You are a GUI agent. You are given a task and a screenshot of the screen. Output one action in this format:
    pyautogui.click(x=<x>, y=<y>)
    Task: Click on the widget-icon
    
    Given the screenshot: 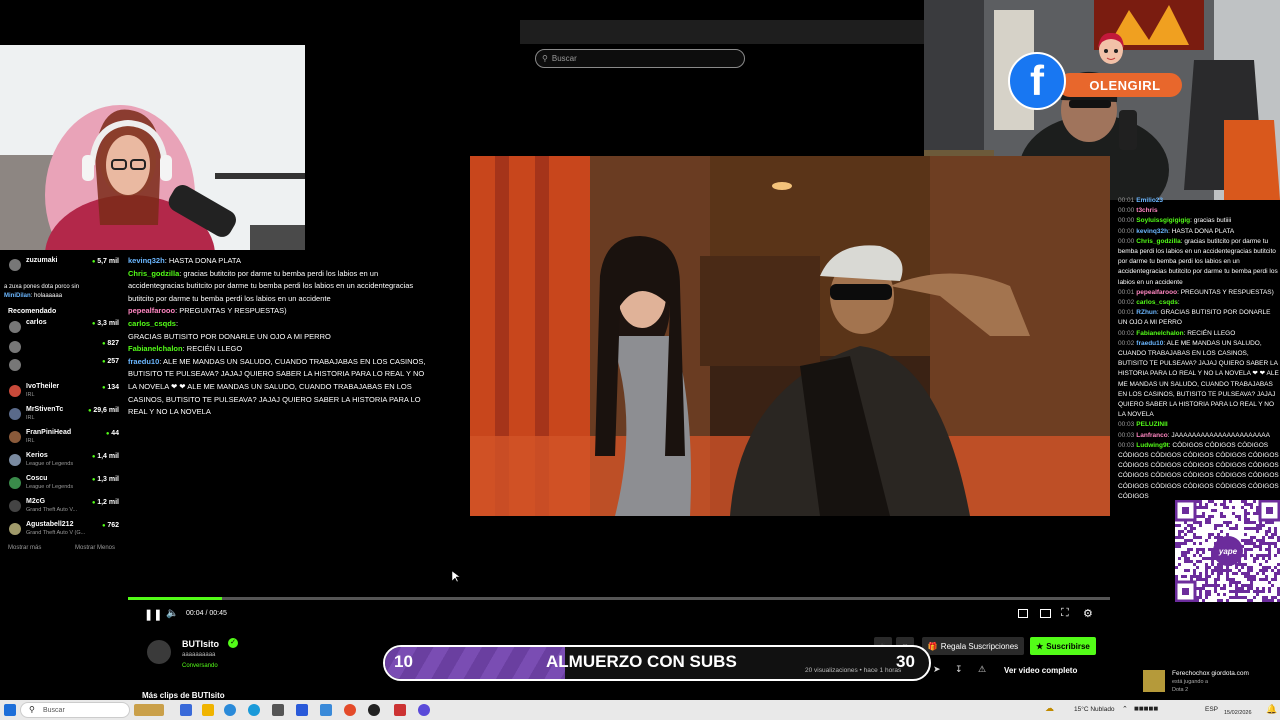 What is the action you would take?
    pyautogui.click(x=149, y=710)
    